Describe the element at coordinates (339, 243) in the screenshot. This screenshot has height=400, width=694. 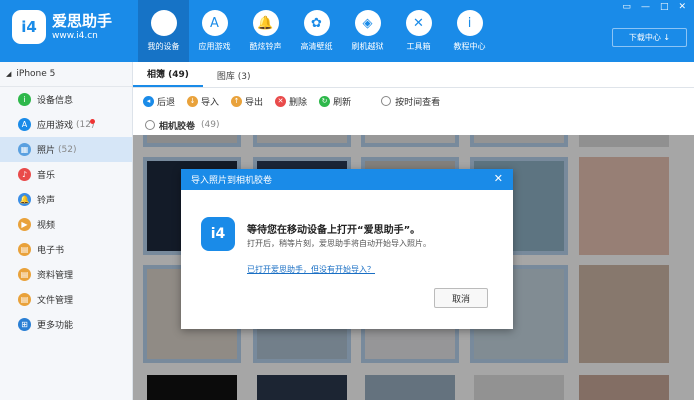
I see `dialog-subtext: 打开后，稍等片刻，爱思助手将自动开始导入照片。` at that location.